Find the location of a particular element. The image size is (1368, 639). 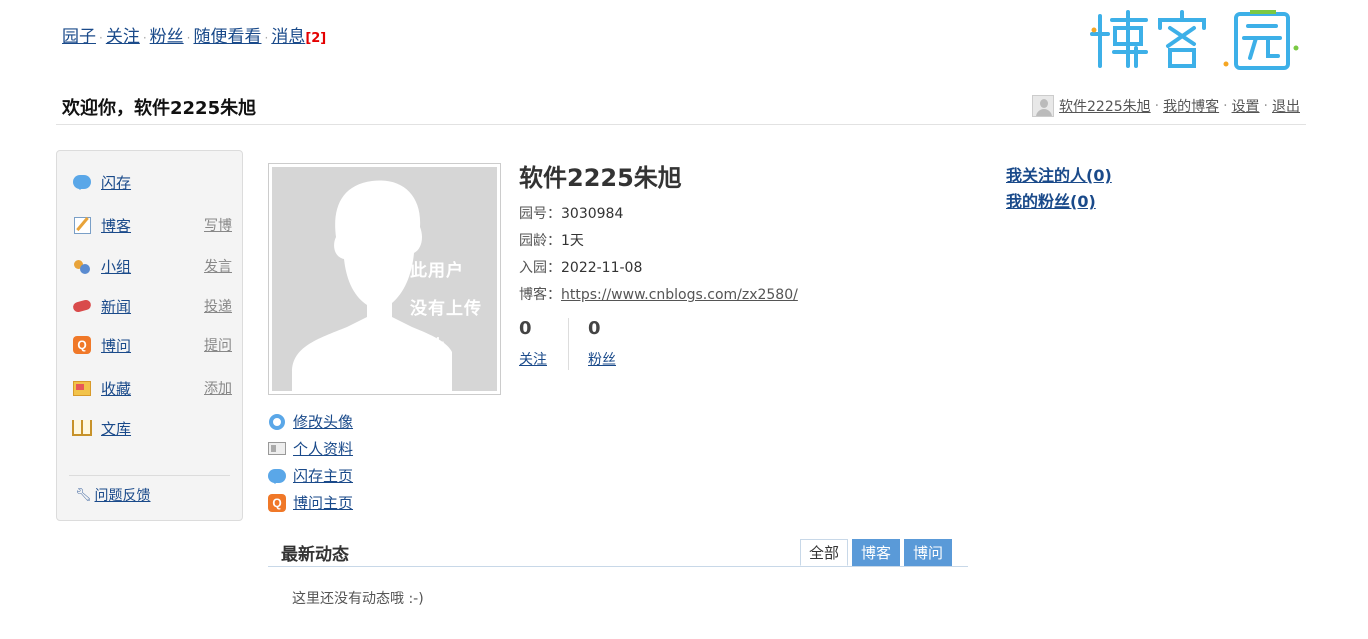

wrench-icon: 🔧︎ is located at coordinates (83, 495).